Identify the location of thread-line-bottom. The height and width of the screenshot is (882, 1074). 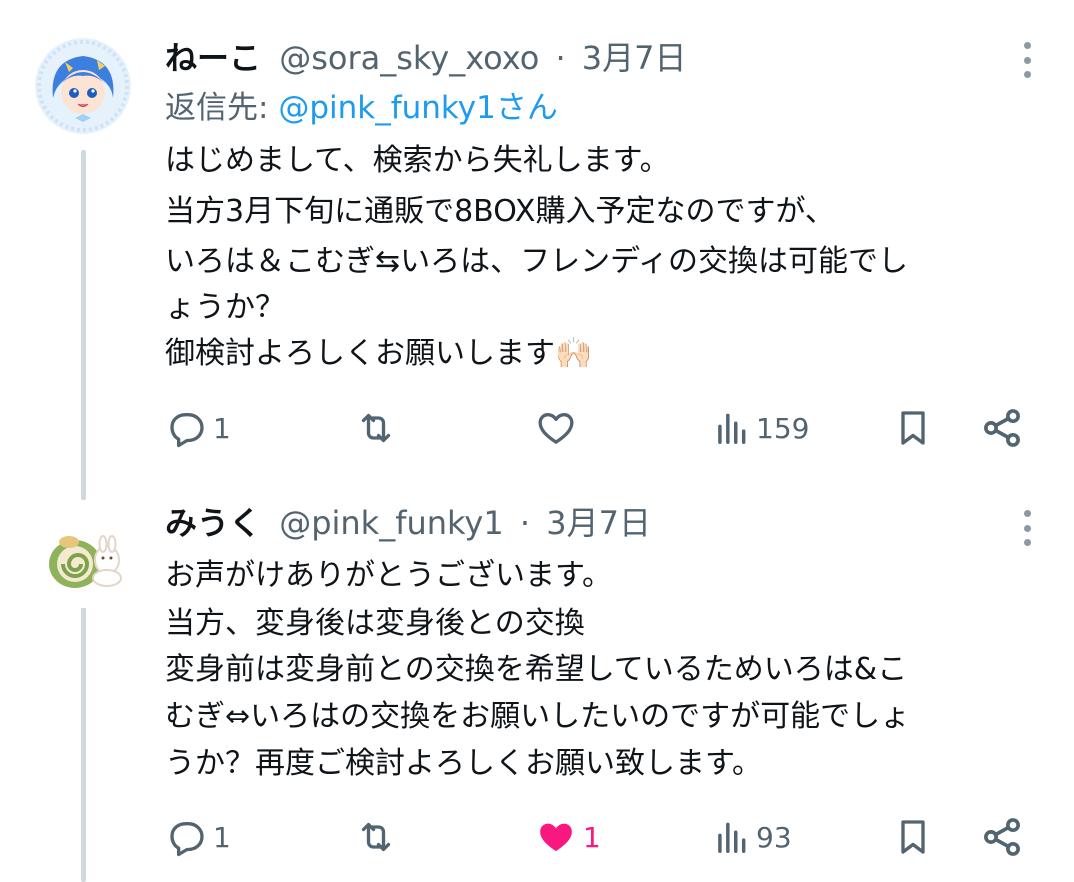
(83, 741).